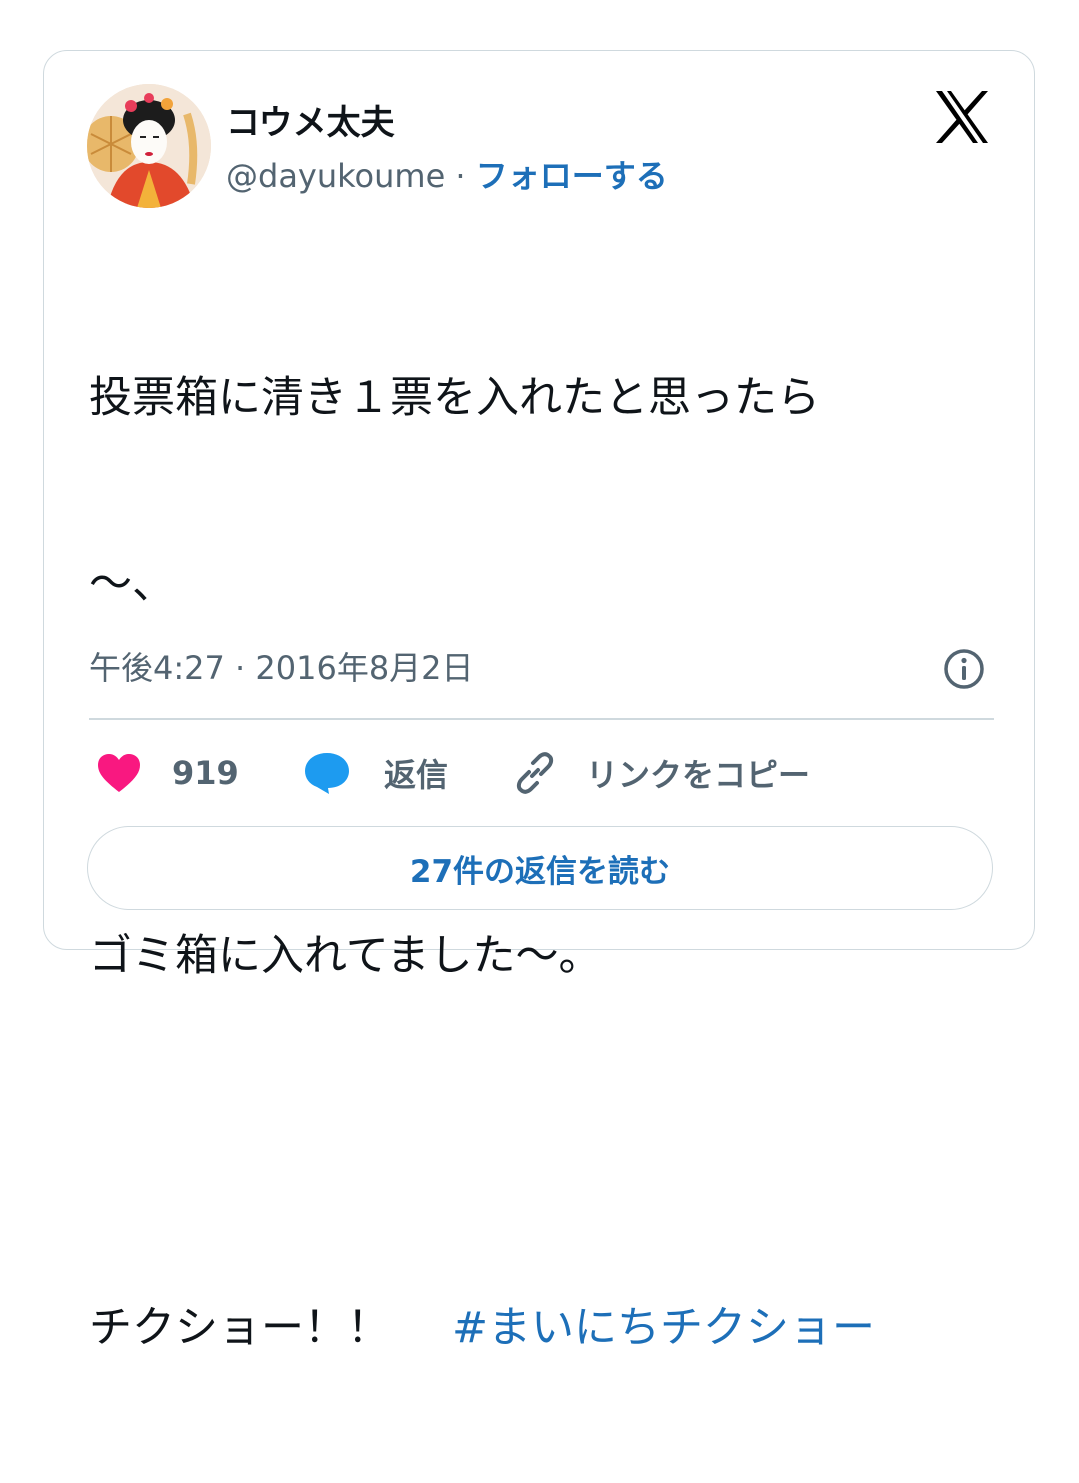 The image size is (1079, 1483). What do you see at coordinates (335, 176) in the screenshot?
I see `handle: @dayukoume` at bounding box center [335, 176].